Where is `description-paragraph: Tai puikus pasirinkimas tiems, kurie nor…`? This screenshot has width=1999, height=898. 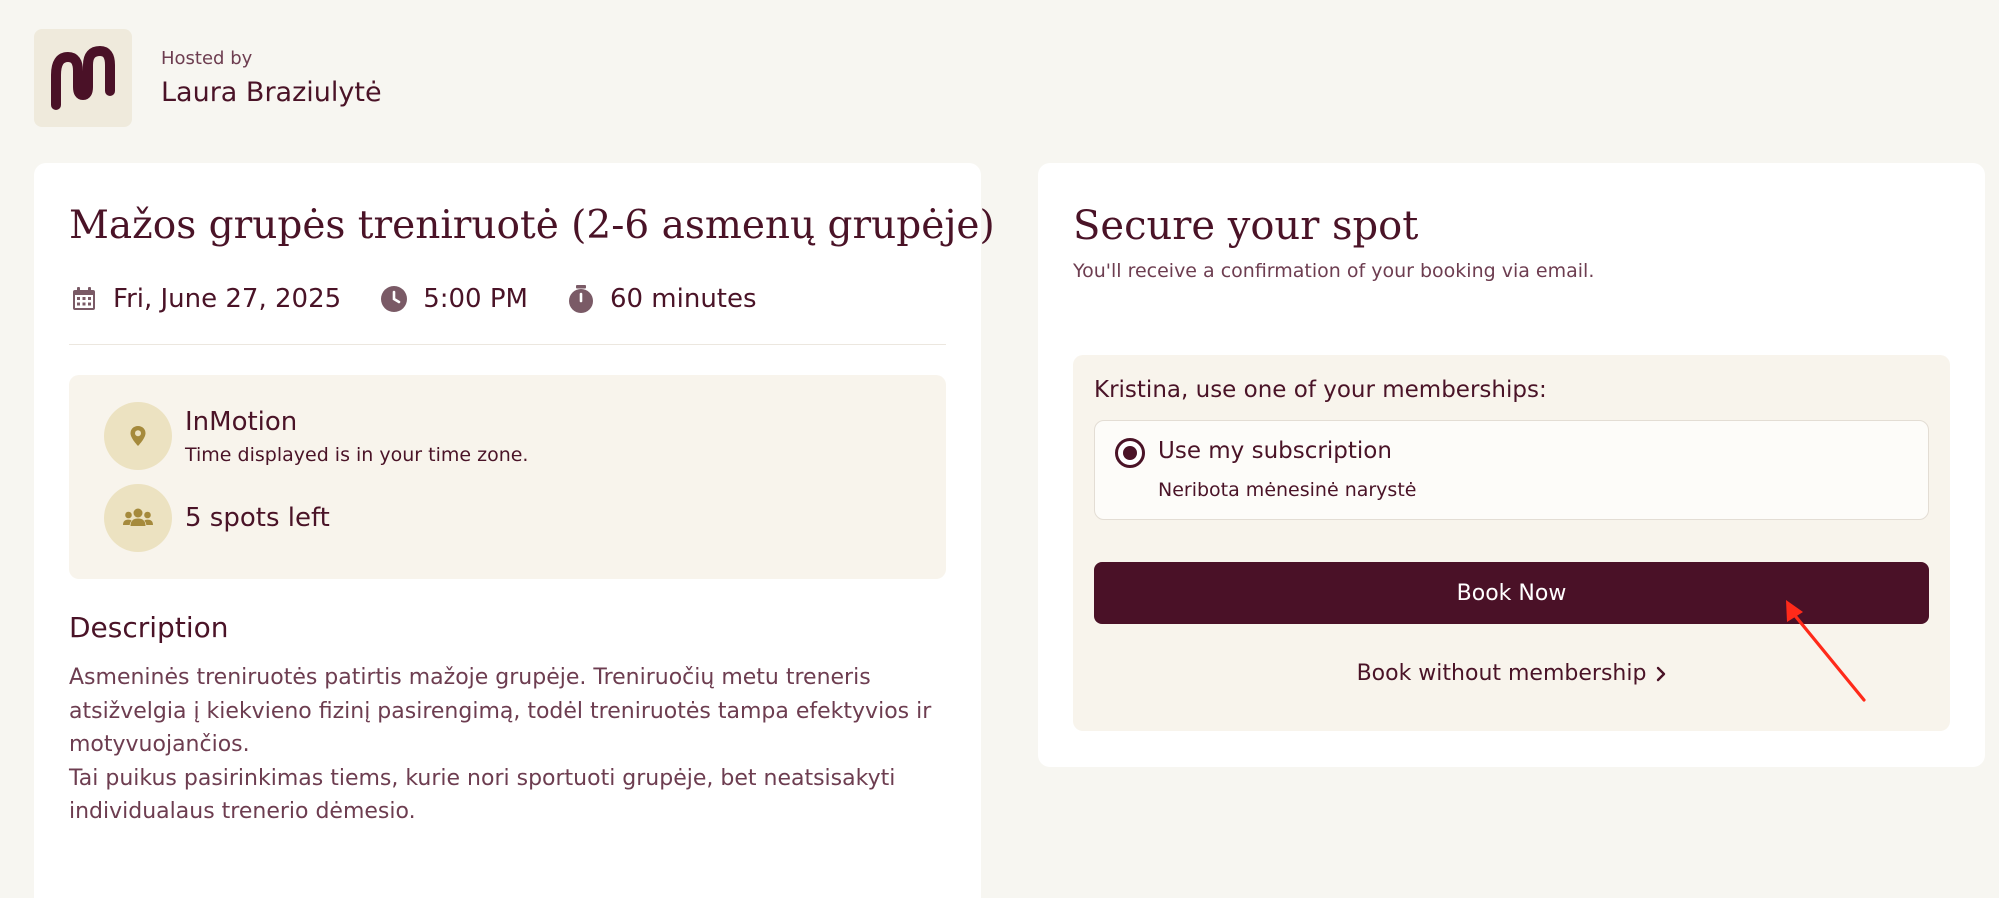 description-paragraph: Tai puikus pasirinkimas tiems, kurie nor… is located at coordinates (482, 795).